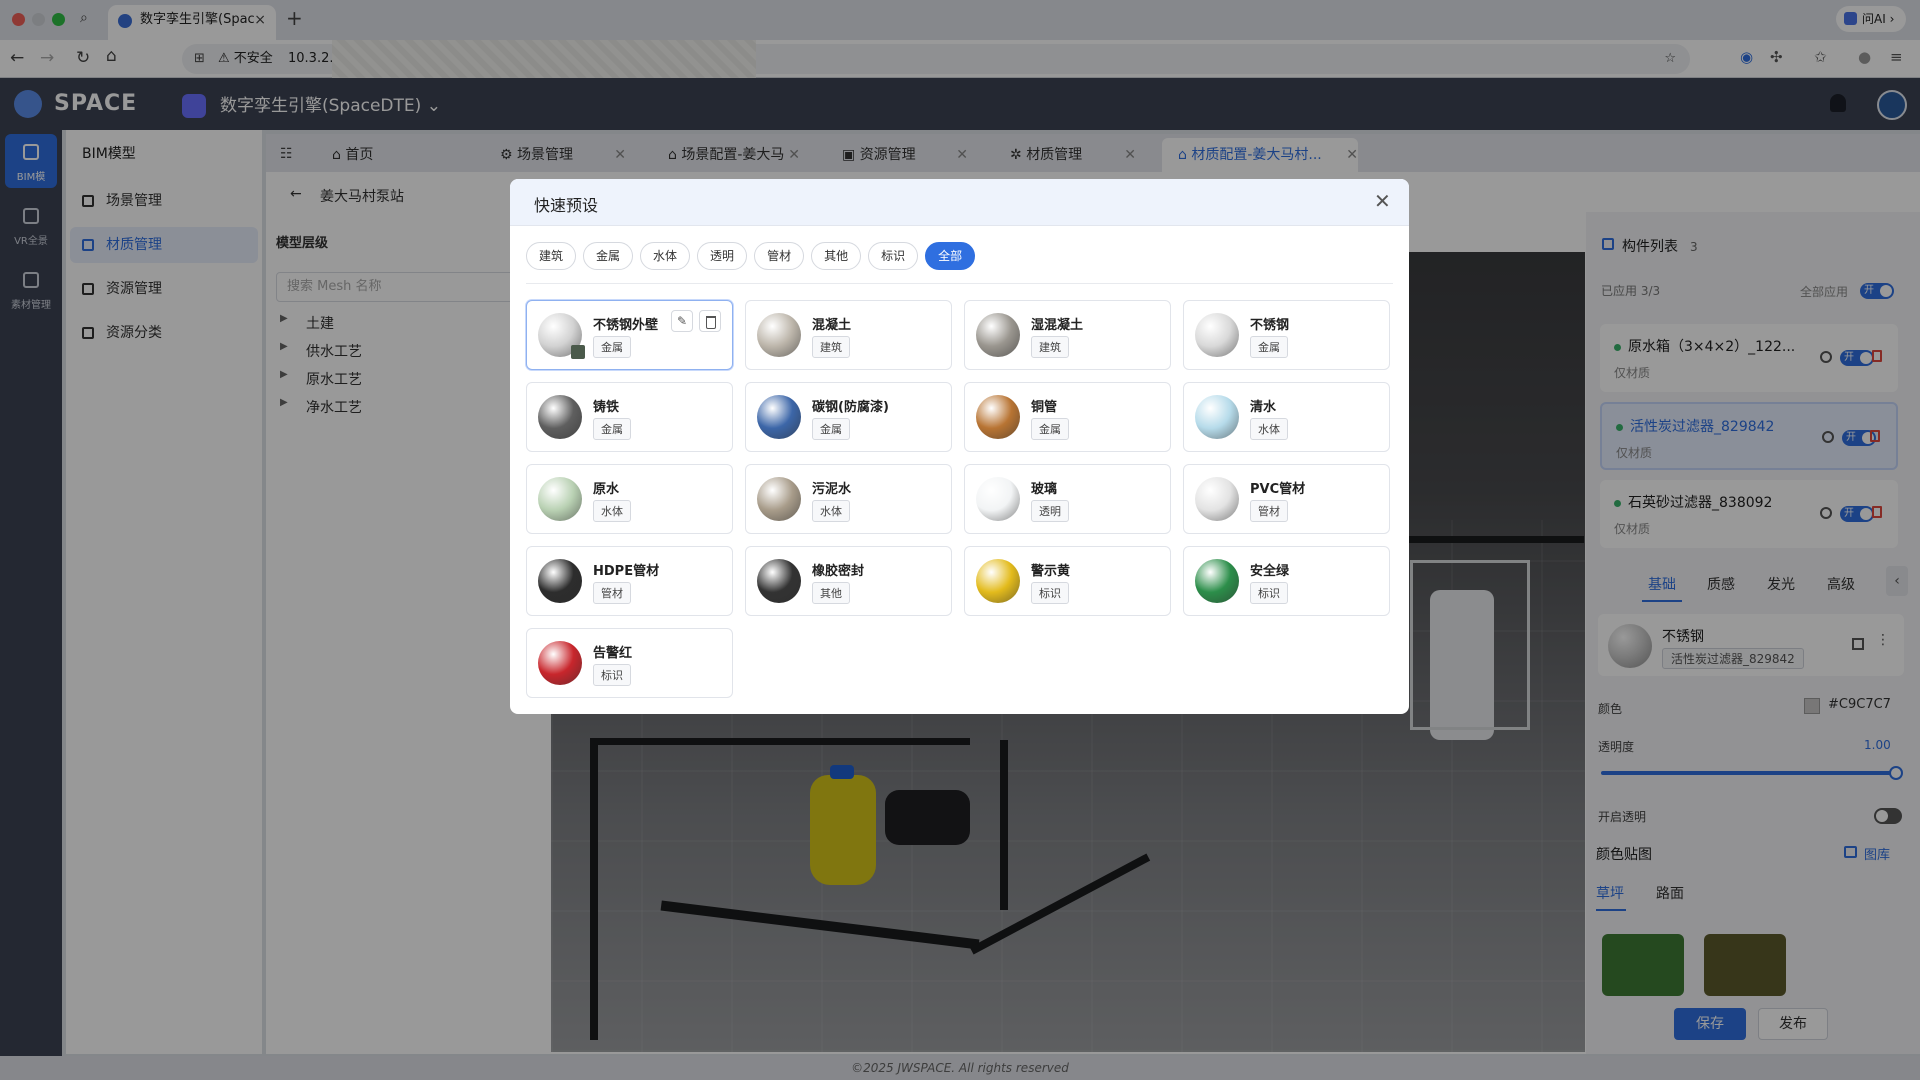 This screenshot has height=1080, width=1920. Describe the element at coordinates (831, 593) in the screenshot. I see `preset-tag: 其他` at that location.